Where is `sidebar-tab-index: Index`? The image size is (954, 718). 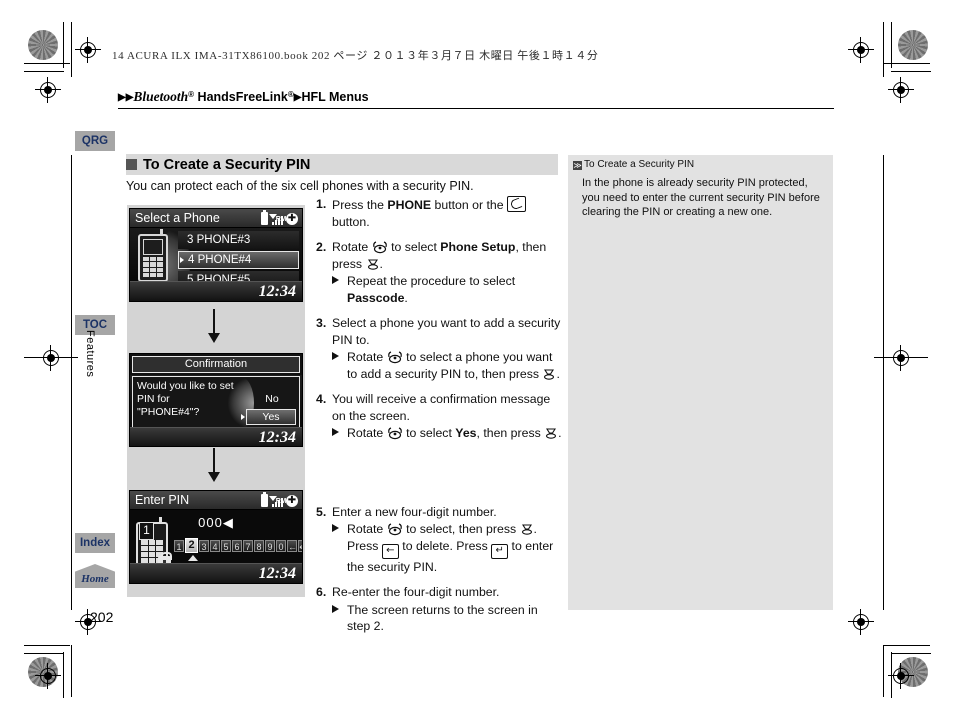 sidebar-tab-index: Index is located at coordinates (95, 543).